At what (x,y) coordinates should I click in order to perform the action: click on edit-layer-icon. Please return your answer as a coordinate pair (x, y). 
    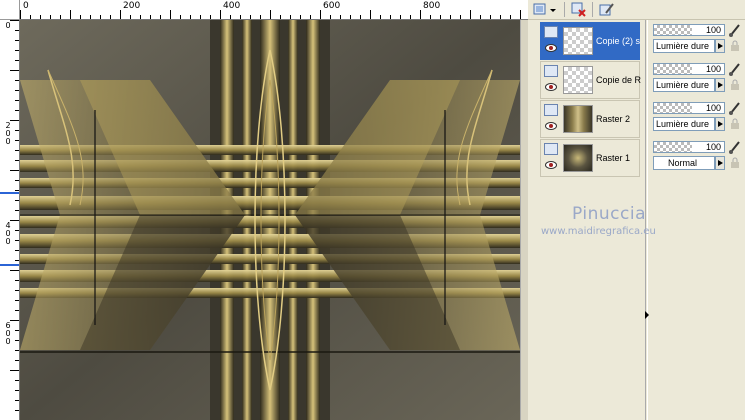
    Looking at the image, I should click on (607, 9).